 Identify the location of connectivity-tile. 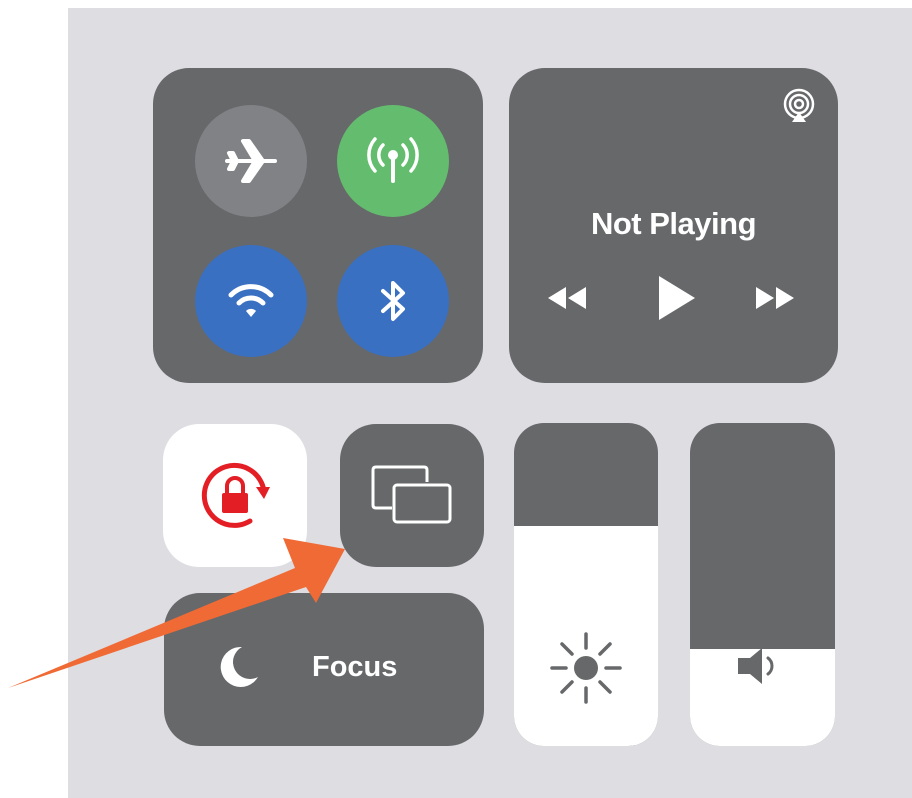
(318, 225).